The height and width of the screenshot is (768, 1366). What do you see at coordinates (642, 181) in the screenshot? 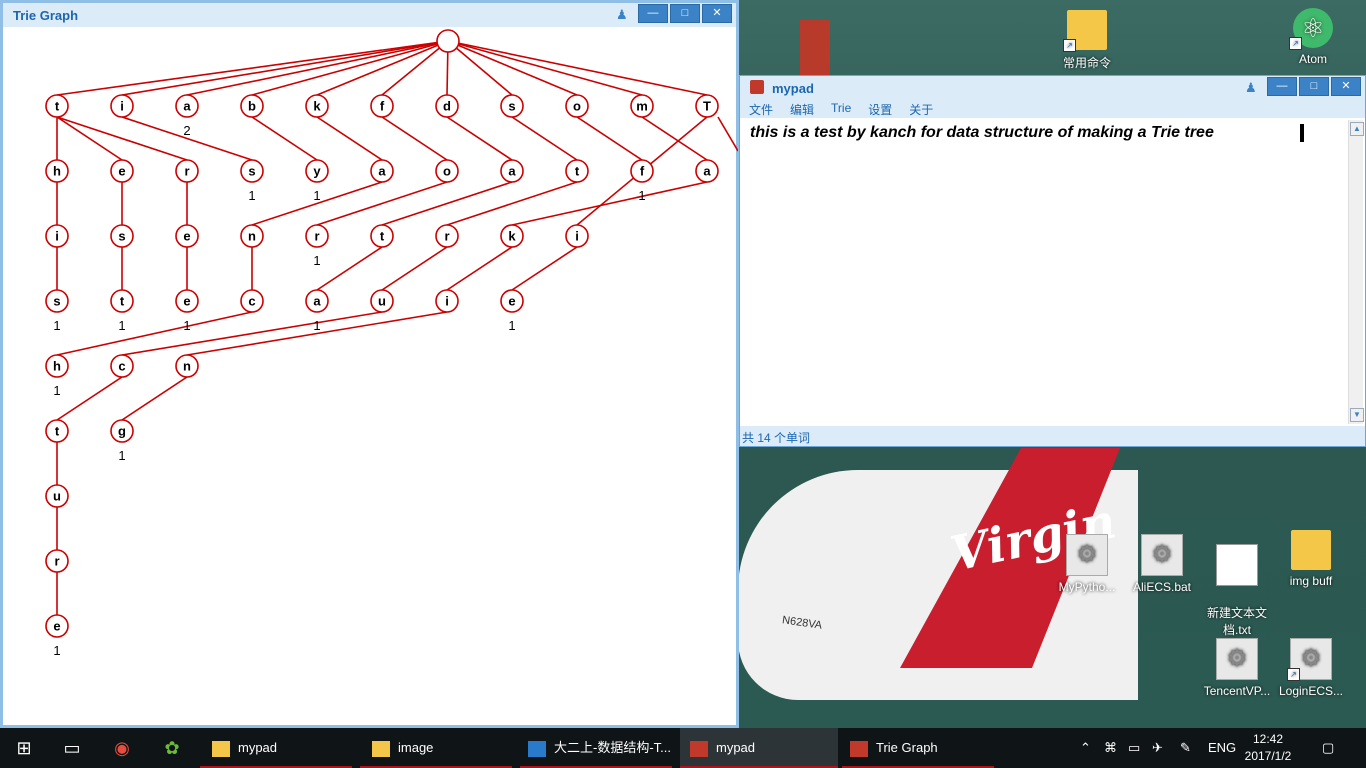
I see `trie-node: f1` at bounding box center [642, 181].